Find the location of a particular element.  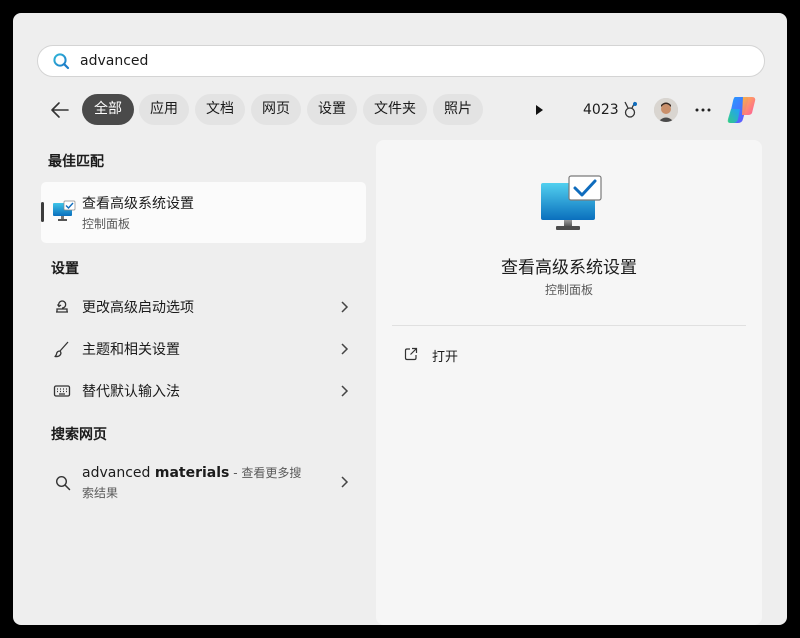

filter-chip-web: 网页 is located at coordinates (276, 109).